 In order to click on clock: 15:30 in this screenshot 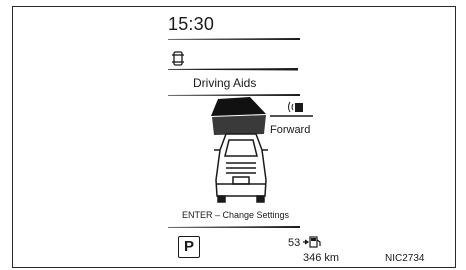, I will do `click(191, 24)`.